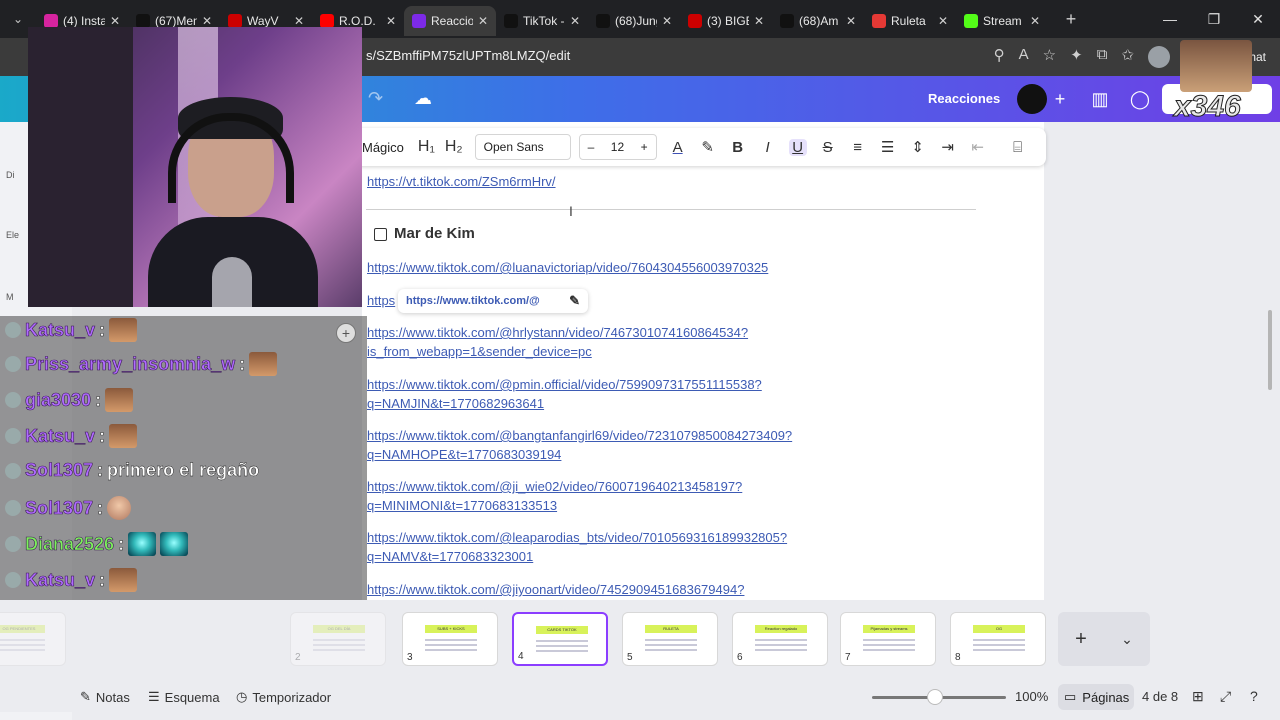 The height and width of the screenshot is (720, 1280). What do you see at coordinates (1032, 99) in the screenshot?
I see `collaborator-avatar` at bounding box center [1032, 99].